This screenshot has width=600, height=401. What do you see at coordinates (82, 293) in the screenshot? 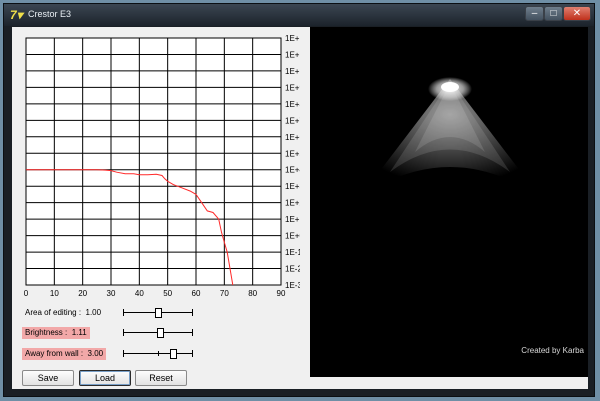
I see `x-tick-label: 20` at bounding box center [82, 293].